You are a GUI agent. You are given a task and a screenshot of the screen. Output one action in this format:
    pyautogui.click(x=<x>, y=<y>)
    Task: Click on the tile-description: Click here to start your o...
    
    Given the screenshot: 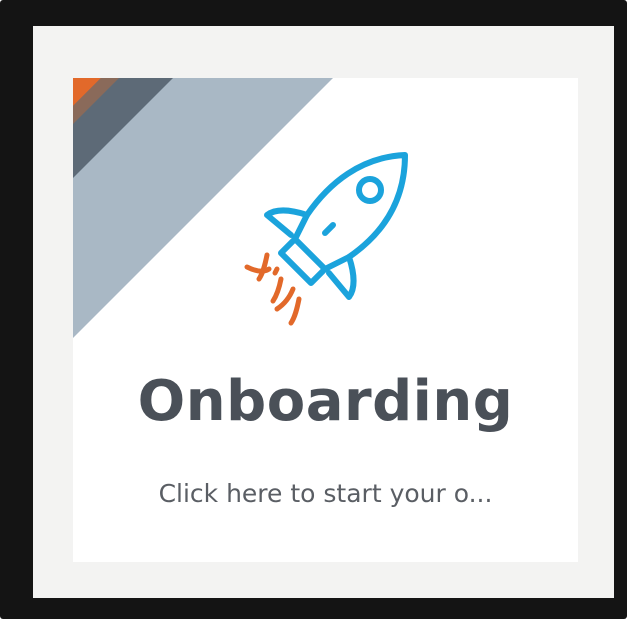 What is the action you would take?
    pyautogui.click(x=325, y=493)
    